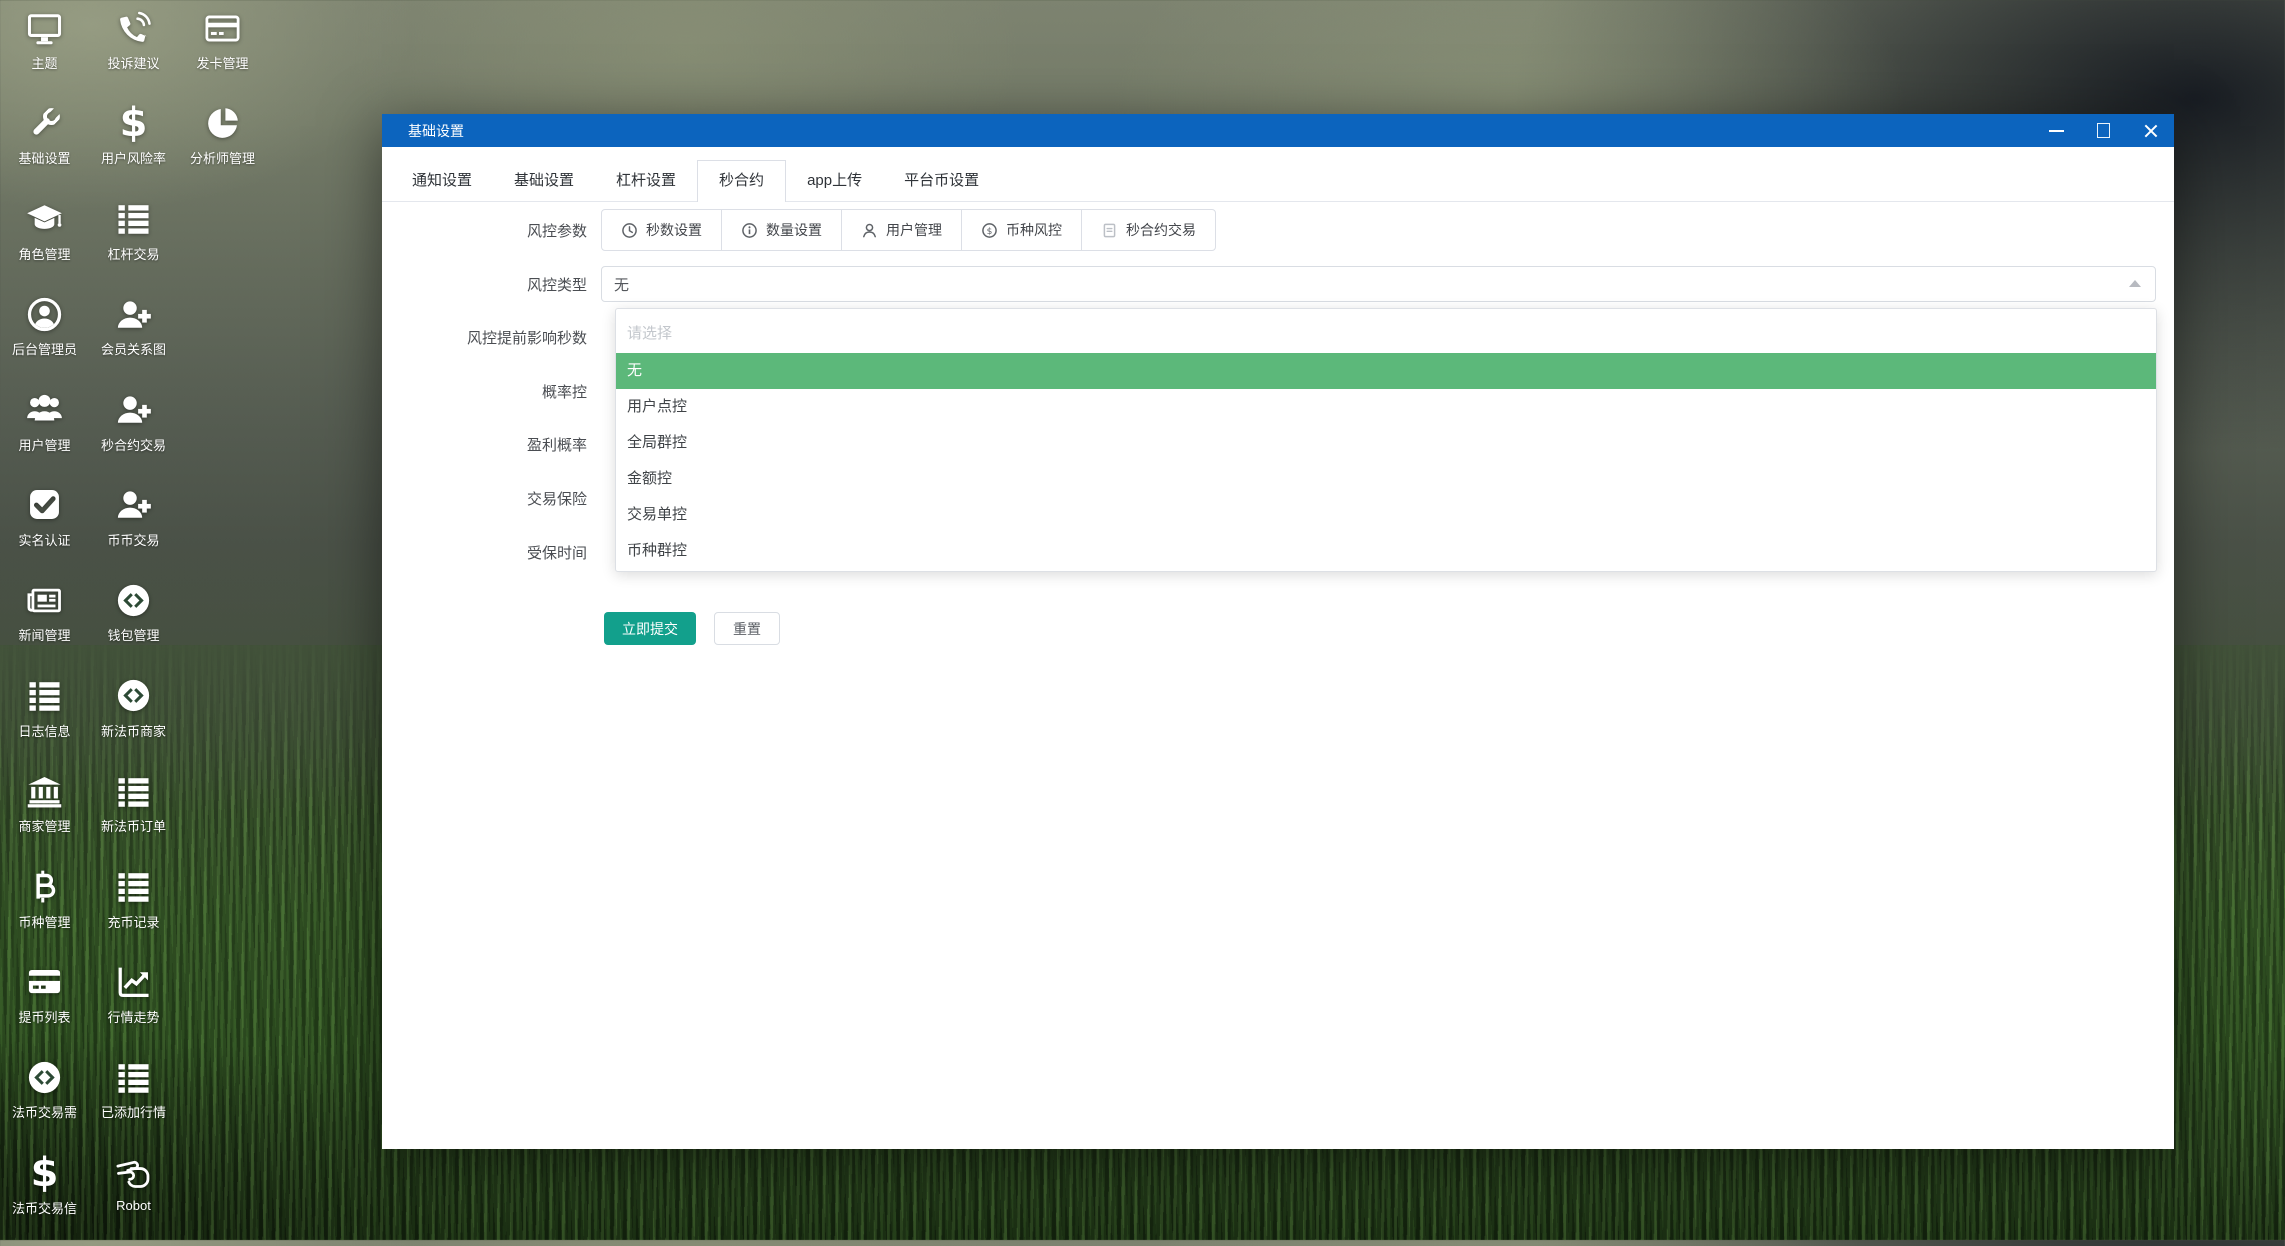  Describe the element at coordinates (133, 530) in the screenshot. I see `sidebar-item-spot-trade: 币币交易` at that location.